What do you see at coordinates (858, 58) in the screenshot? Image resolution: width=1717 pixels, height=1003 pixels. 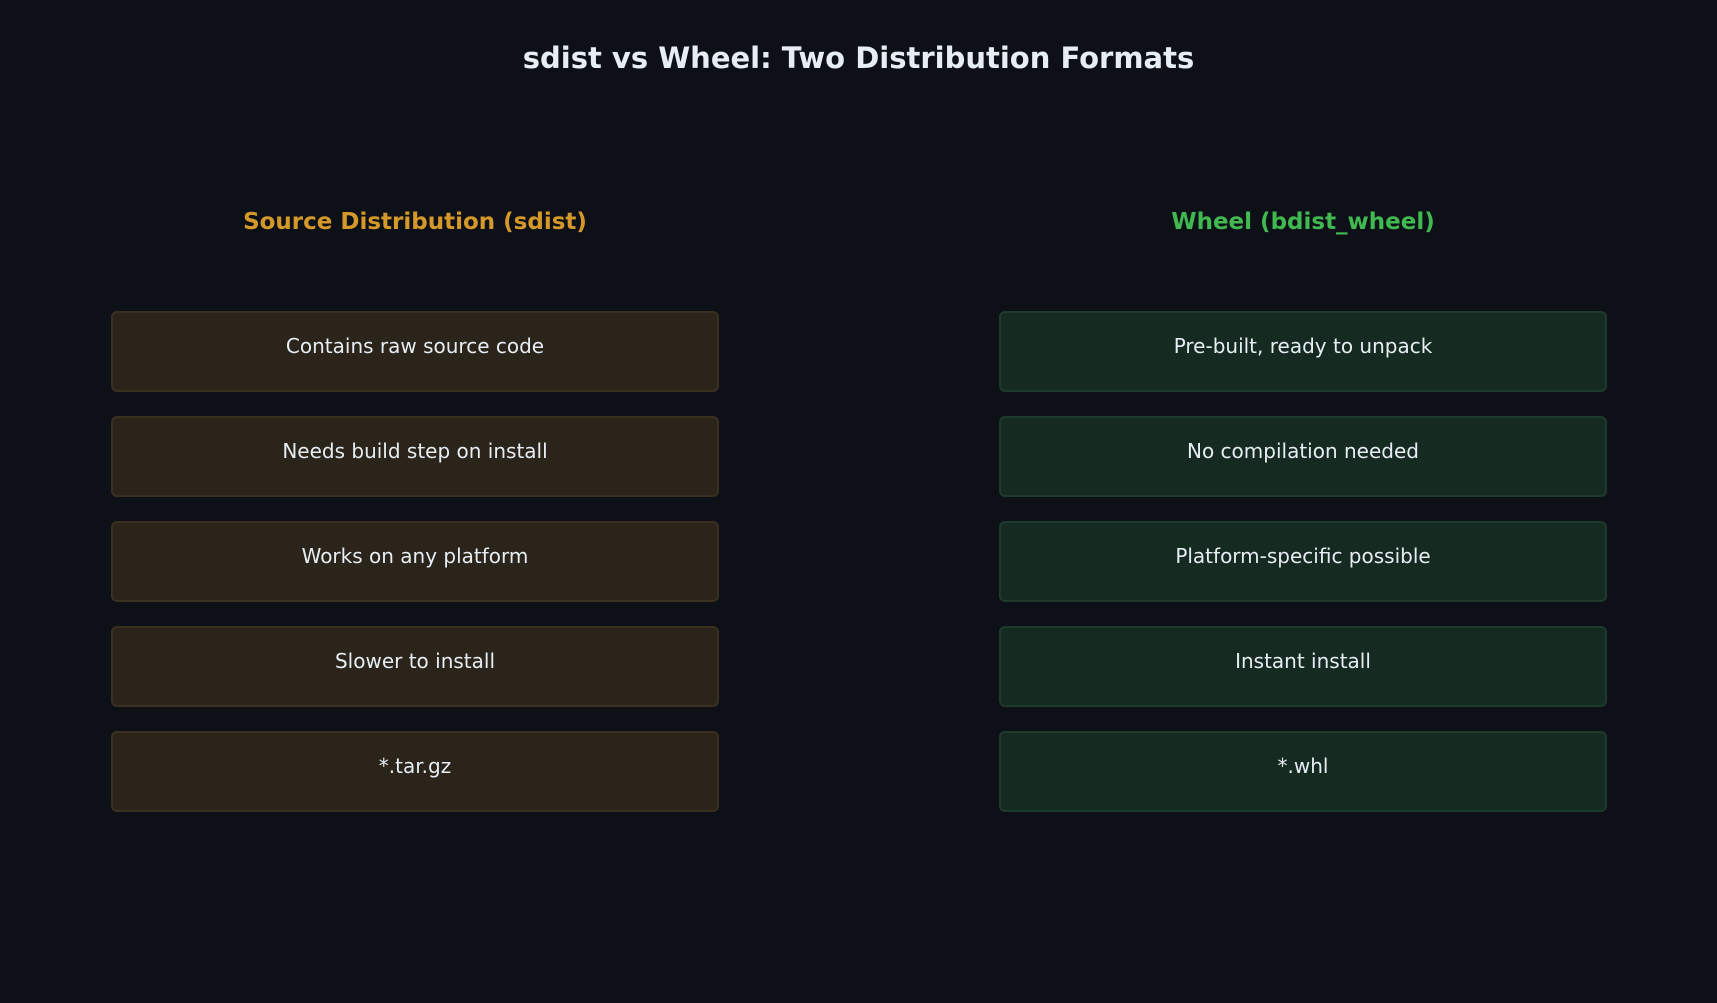 I see `page-title: sdist vs Wheel: Two Distribution Formats` at bounding box center [858, 58].